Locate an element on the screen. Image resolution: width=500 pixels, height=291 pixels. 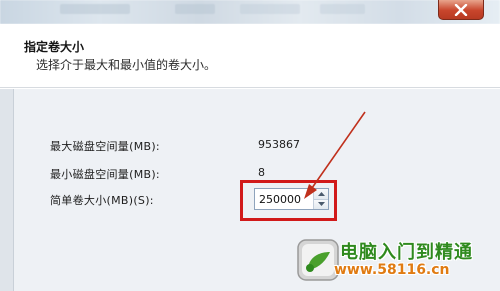
close-icon is located at coordinates (461, 9).